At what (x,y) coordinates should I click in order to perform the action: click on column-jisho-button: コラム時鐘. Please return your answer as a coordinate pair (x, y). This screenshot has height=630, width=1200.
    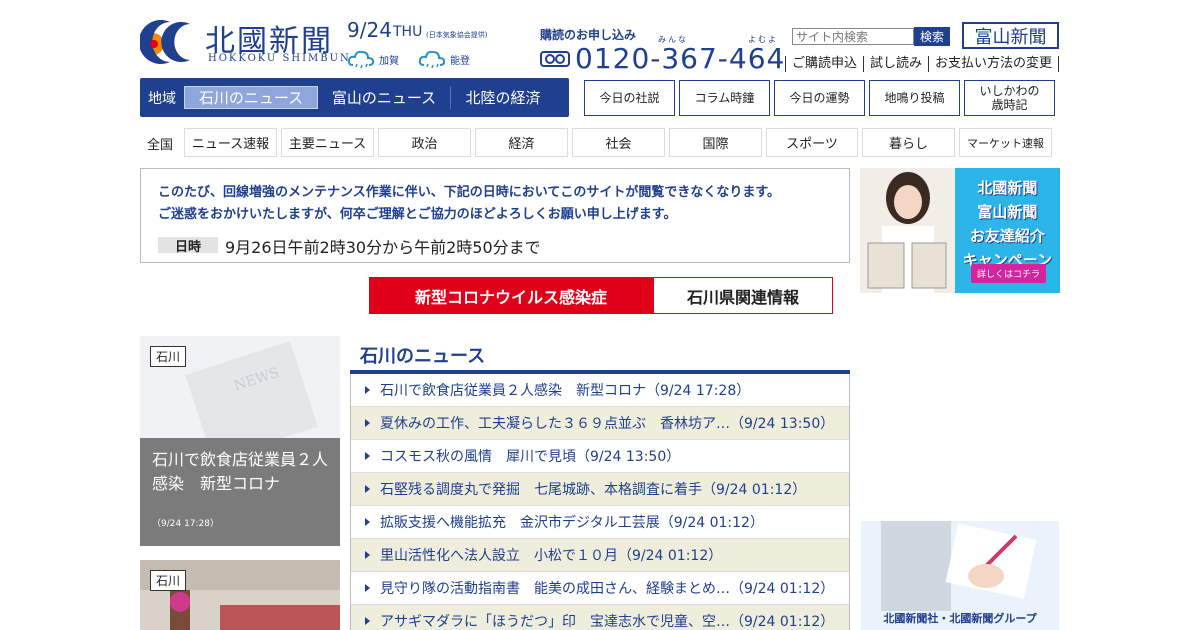
    Looking at the image, I should click on (724, 98).